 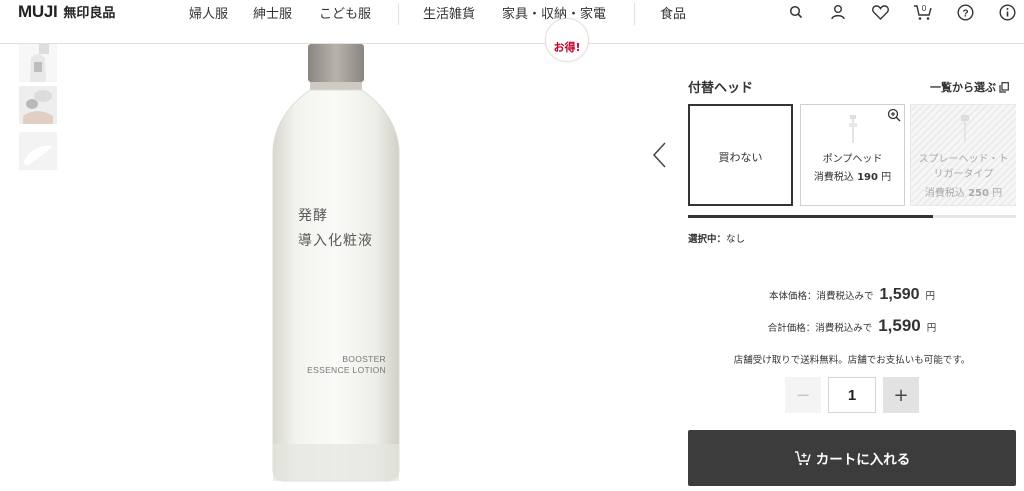 I want to click on muji-logo: MUJI 無印良品, so click(x=66, y=12).